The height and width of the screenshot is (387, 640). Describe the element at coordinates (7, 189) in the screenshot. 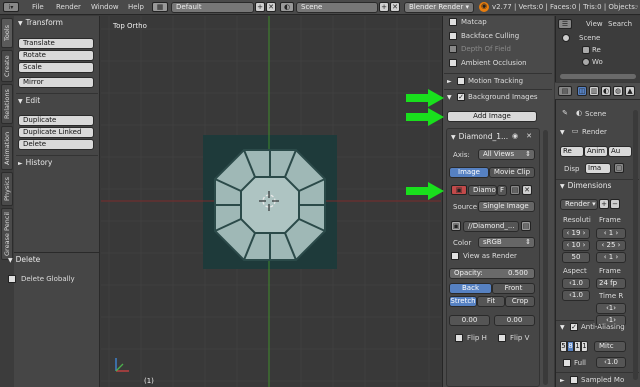

I see `tab-physics: Physics` at that location.